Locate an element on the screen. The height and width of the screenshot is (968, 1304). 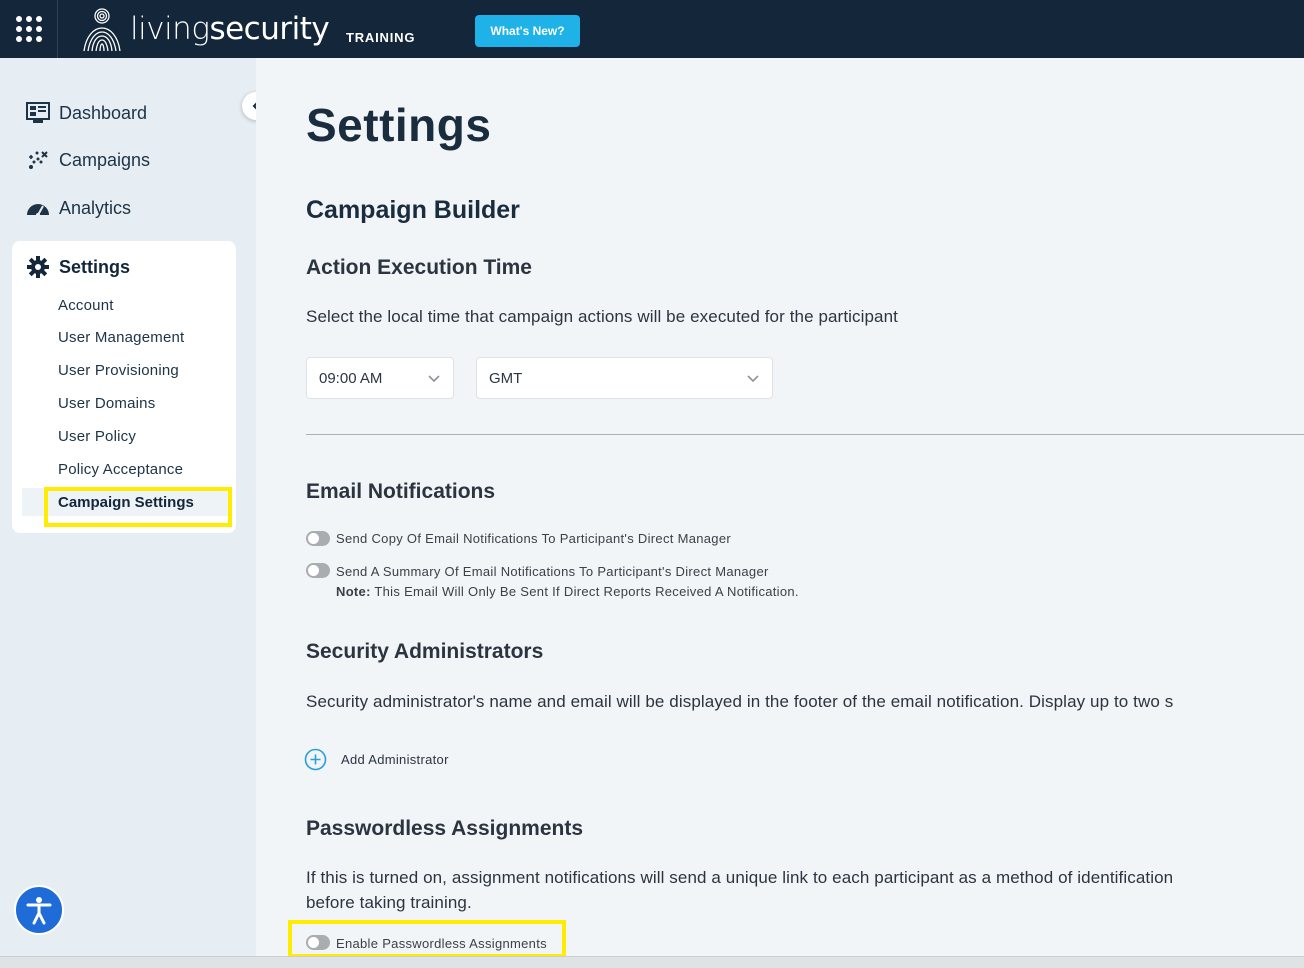
sidebar-subitem-policy-acceptance: Policy Acceptance is located at coordinates (120, 469).